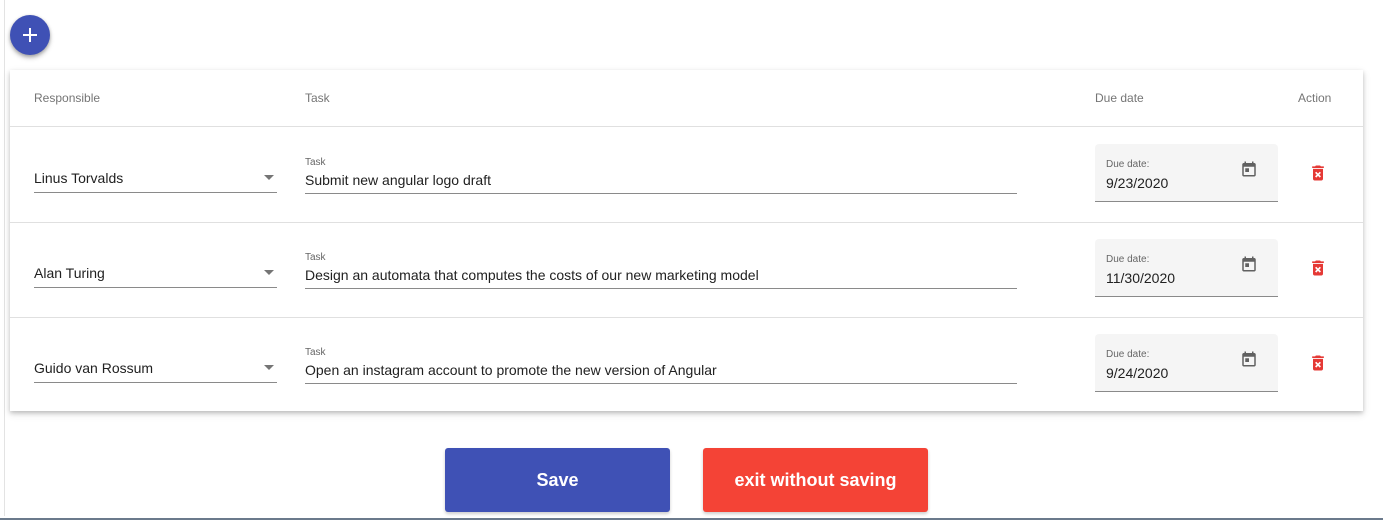  What do you see at coordinates (815, 480) in the screenshot?
I see `exit-without-saving-button: exit without saving` at bounding box center [815, 480].